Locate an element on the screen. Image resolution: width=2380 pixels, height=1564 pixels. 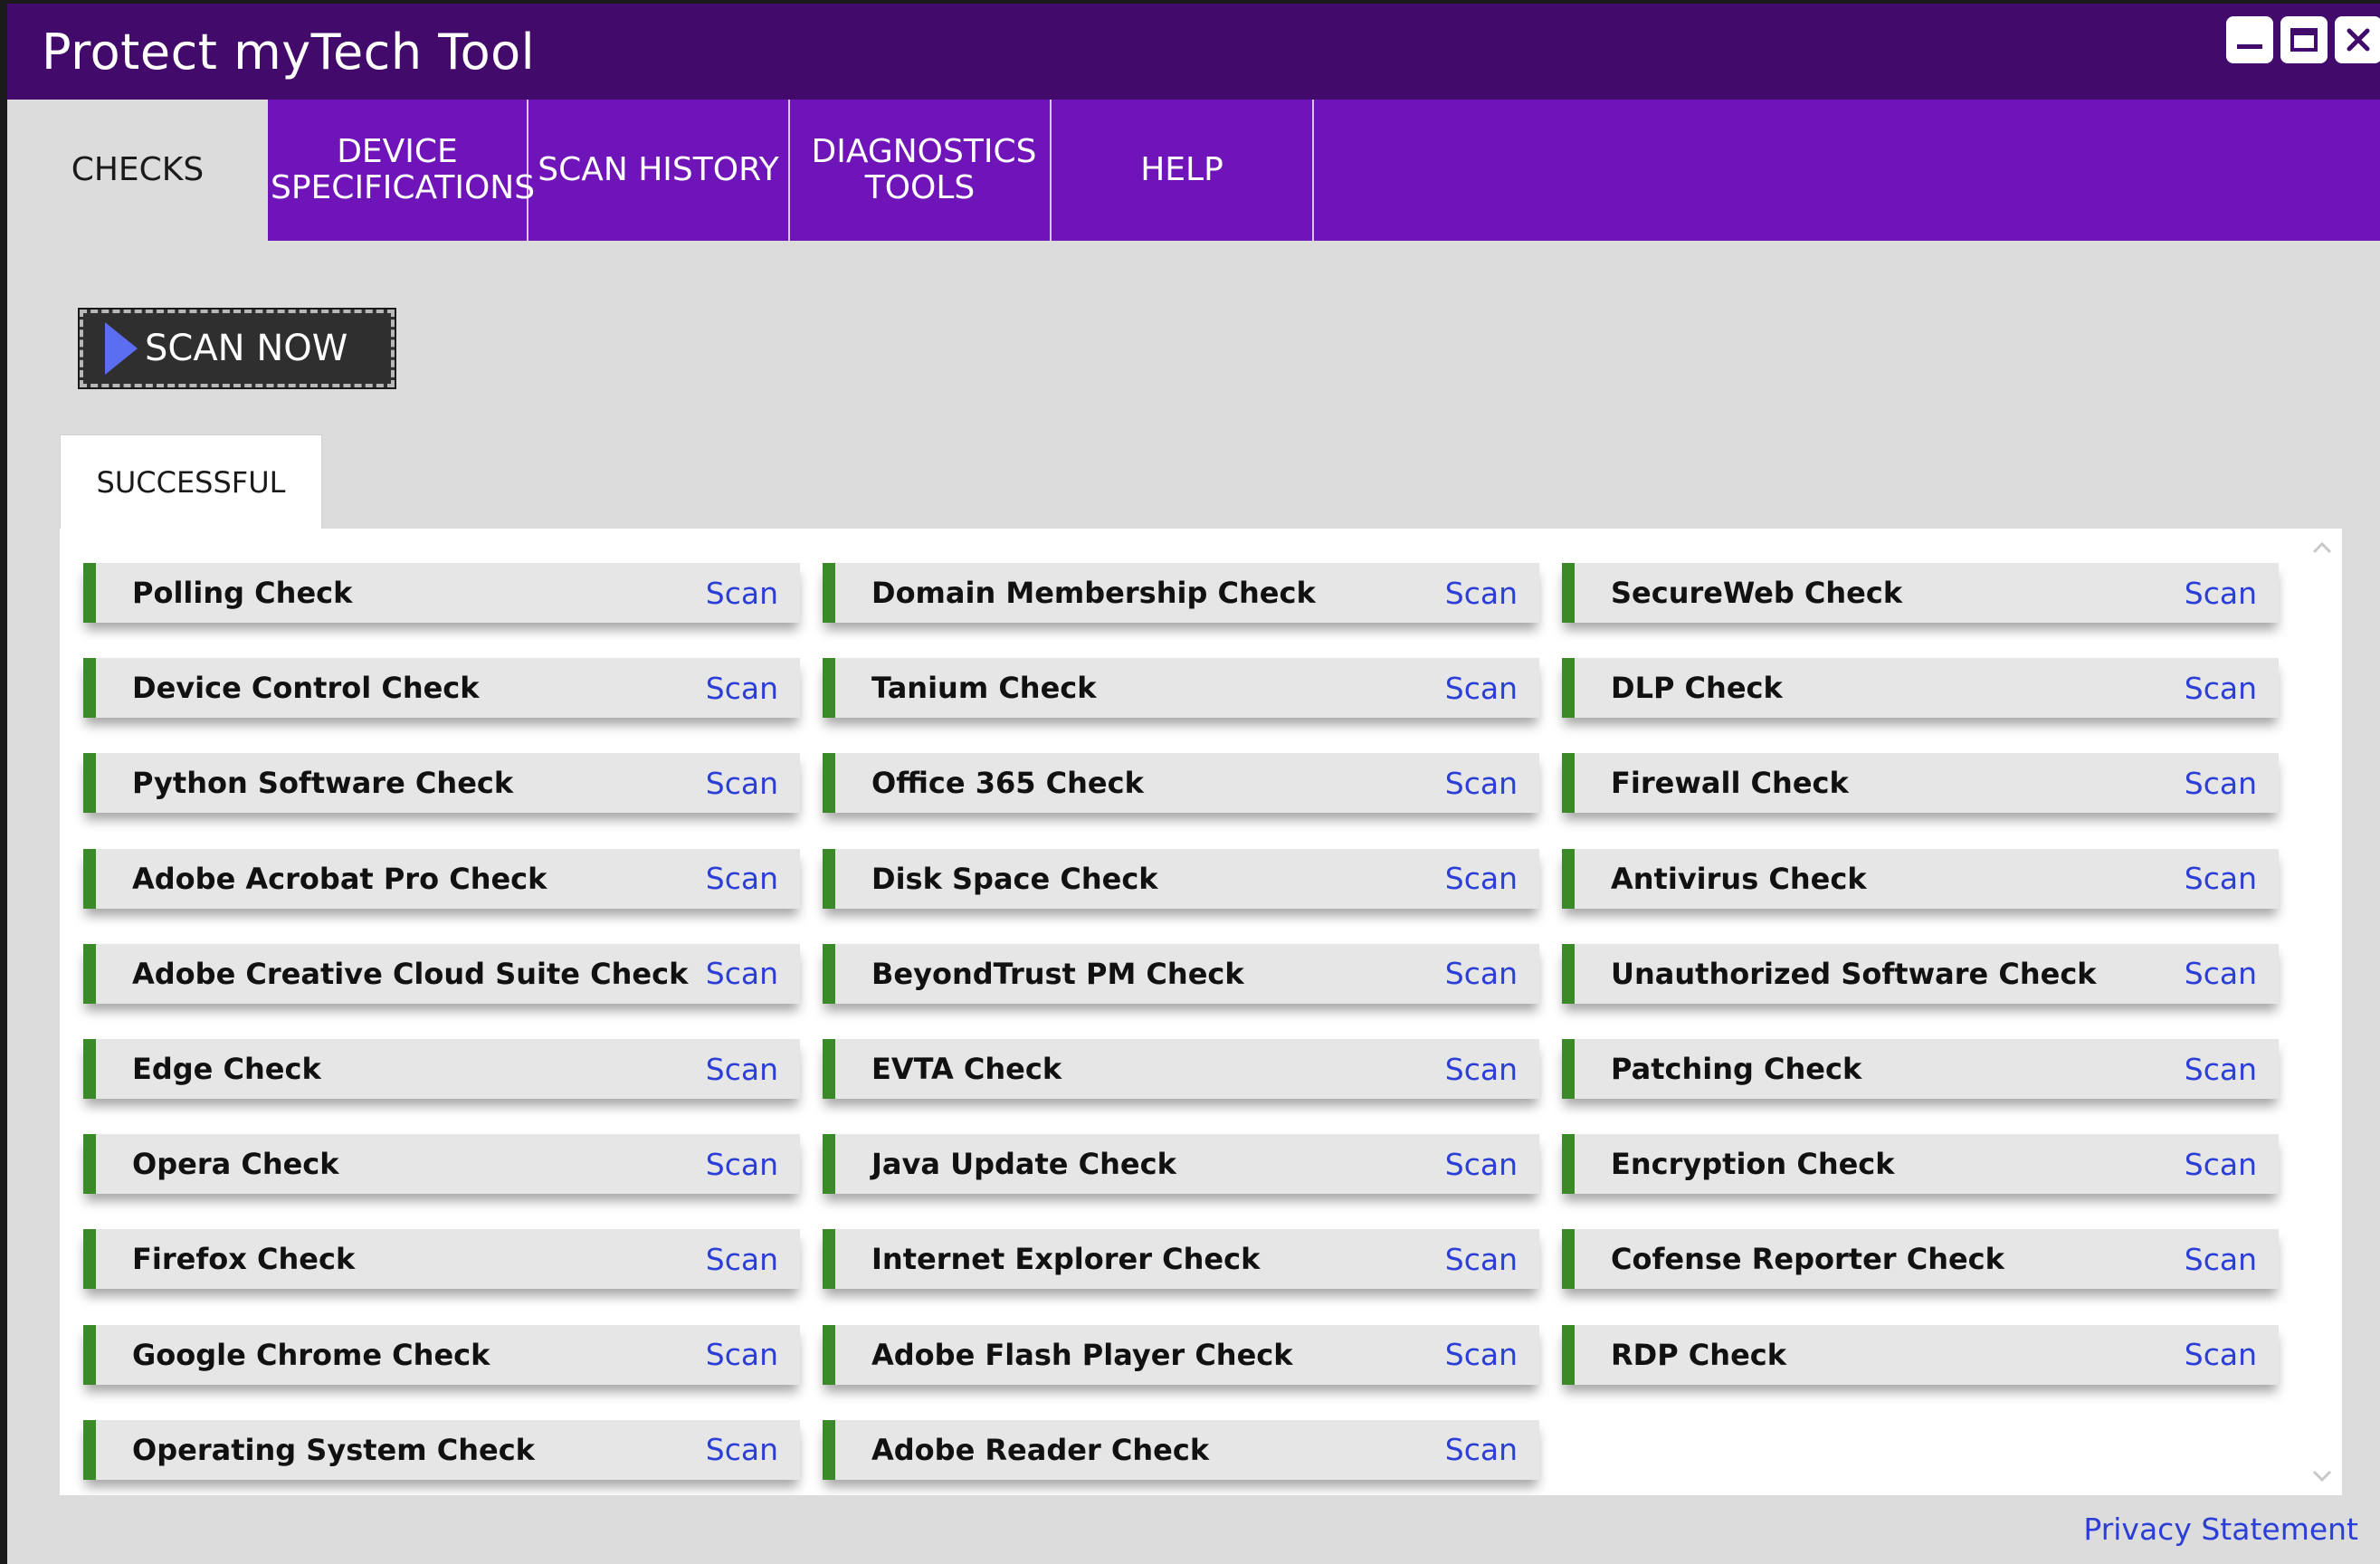
check-name: EVTA Check is located at coordinates (966, 1069).